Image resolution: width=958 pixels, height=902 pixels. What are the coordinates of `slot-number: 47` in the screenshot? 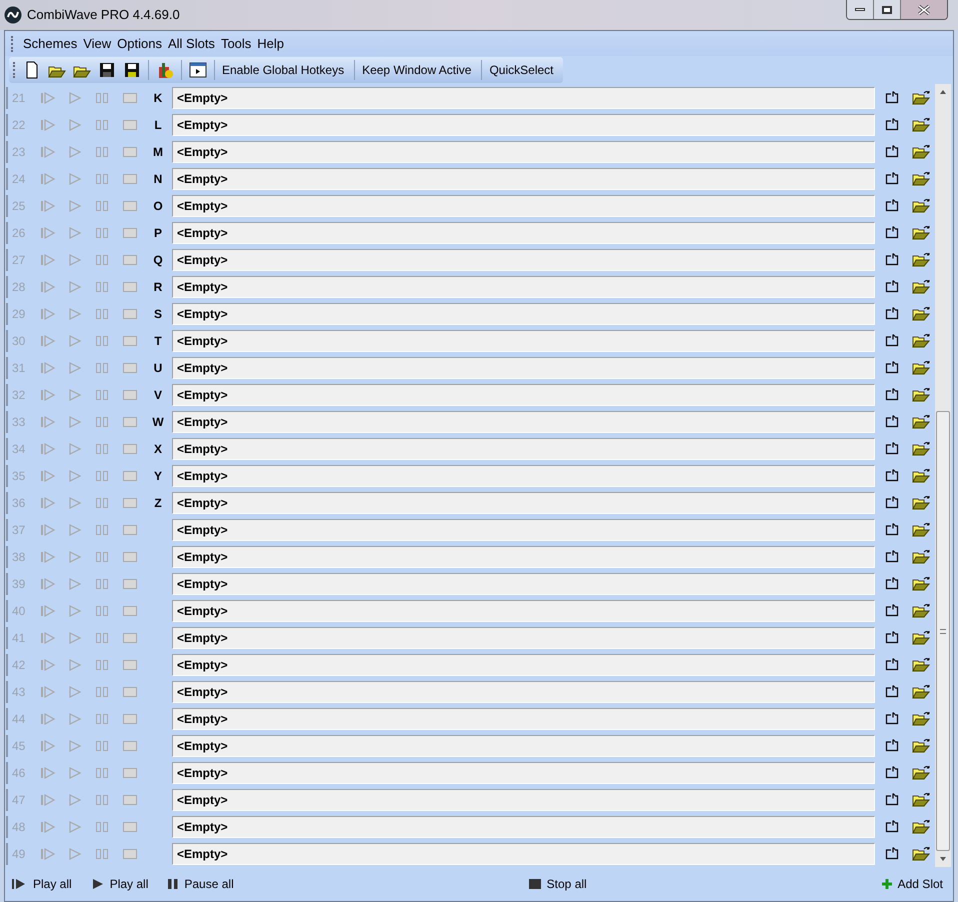 It's located at (18, 800).